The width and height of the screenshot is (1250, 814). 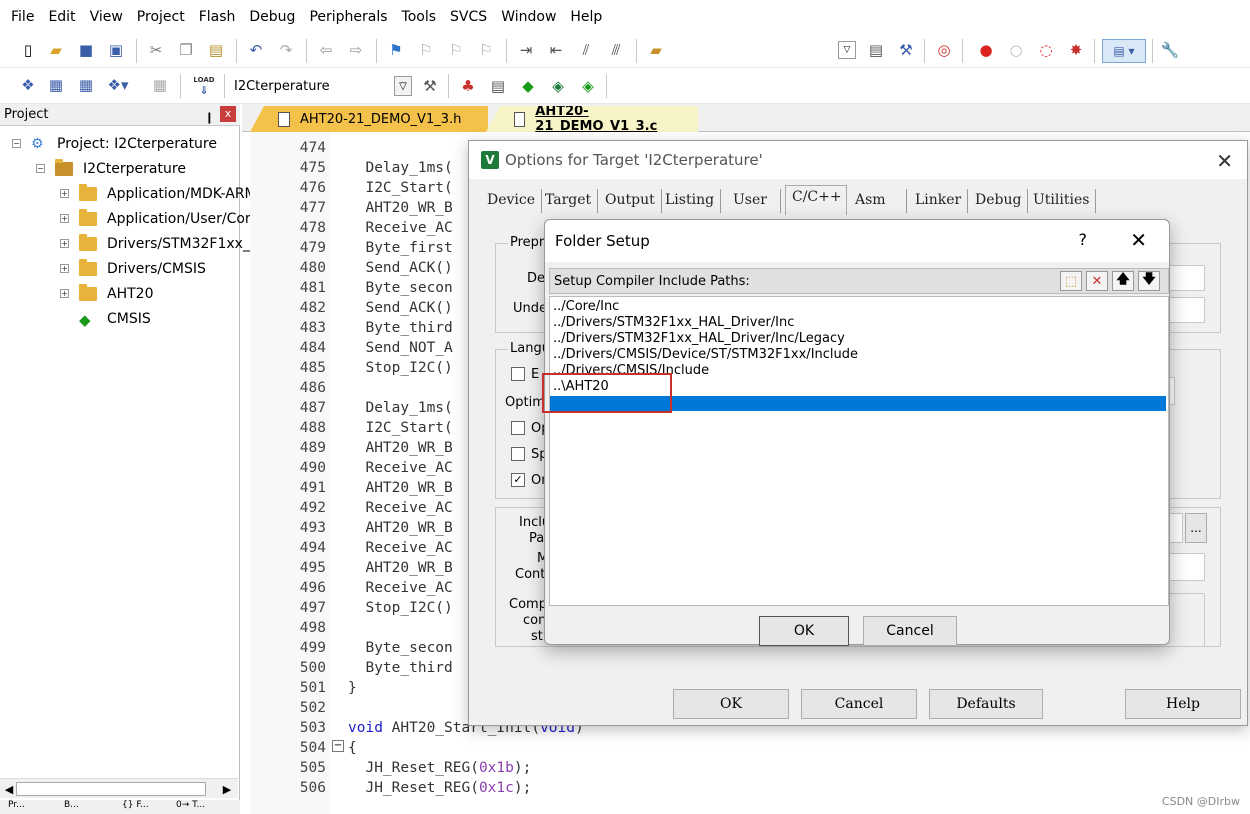 I want to click on cancel-button: Cancel, so click(x=859, y=704).